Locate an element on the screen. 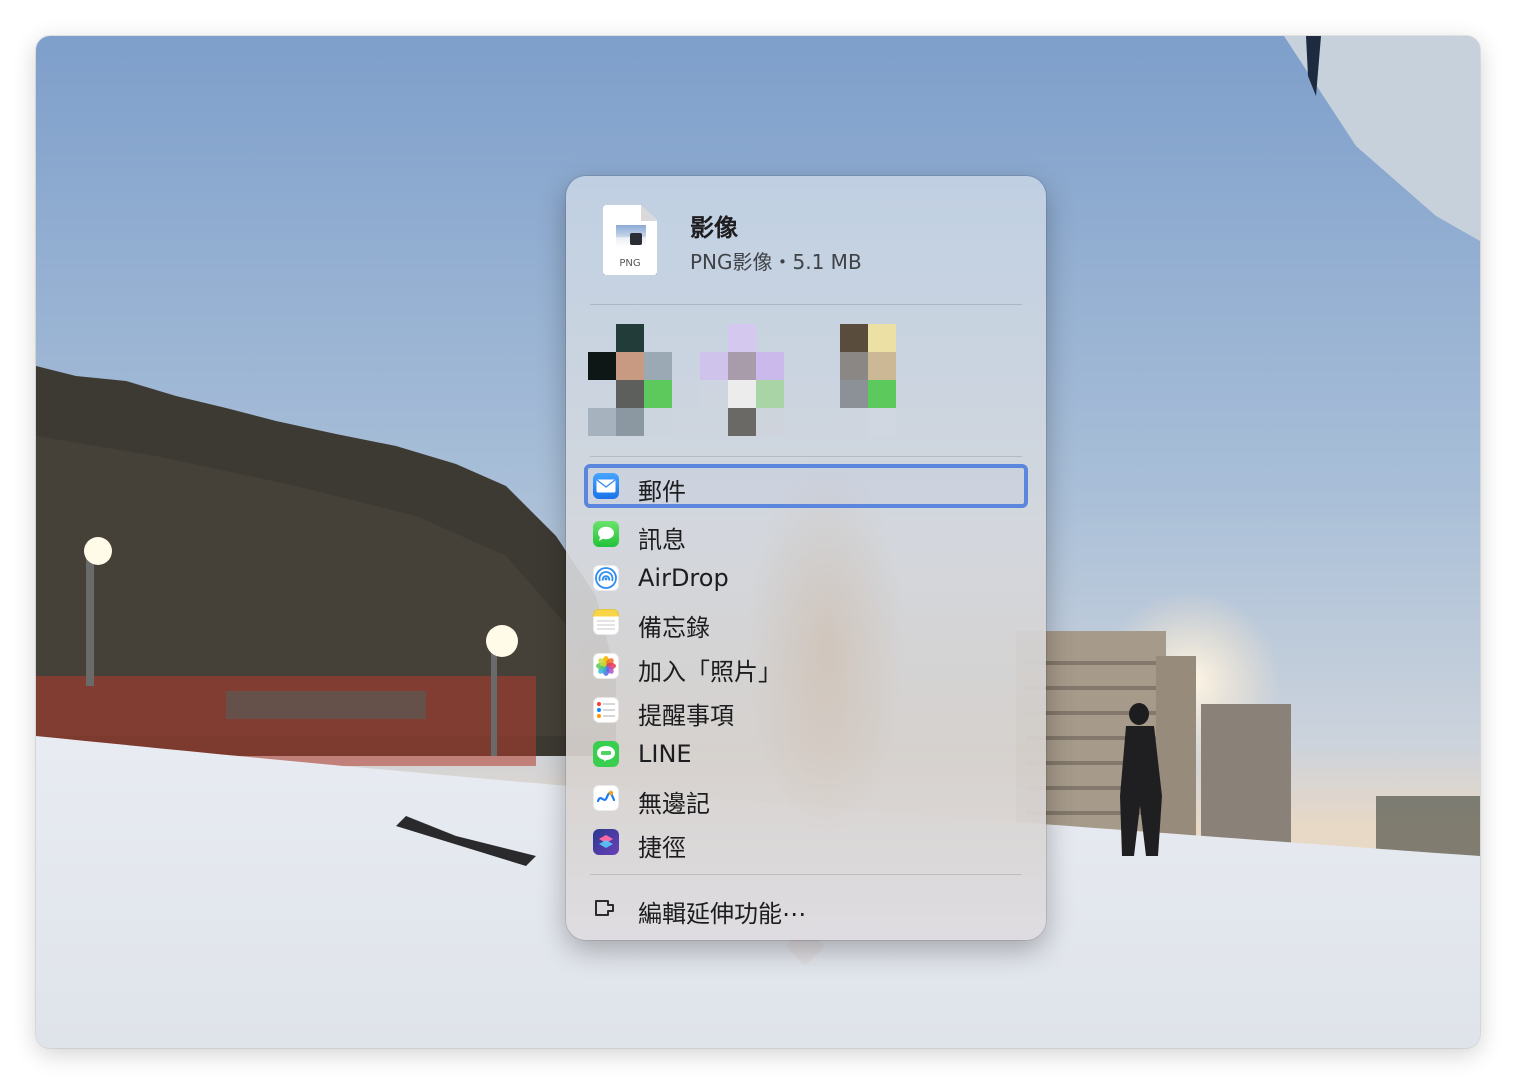  share-item-label: 加入「照片」 is located at coordinates (710, 672).